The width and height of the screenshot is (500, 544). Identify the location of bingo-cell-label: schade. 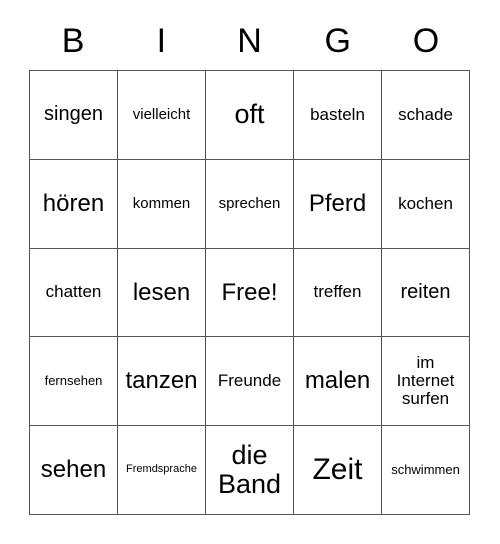
(425, 114).